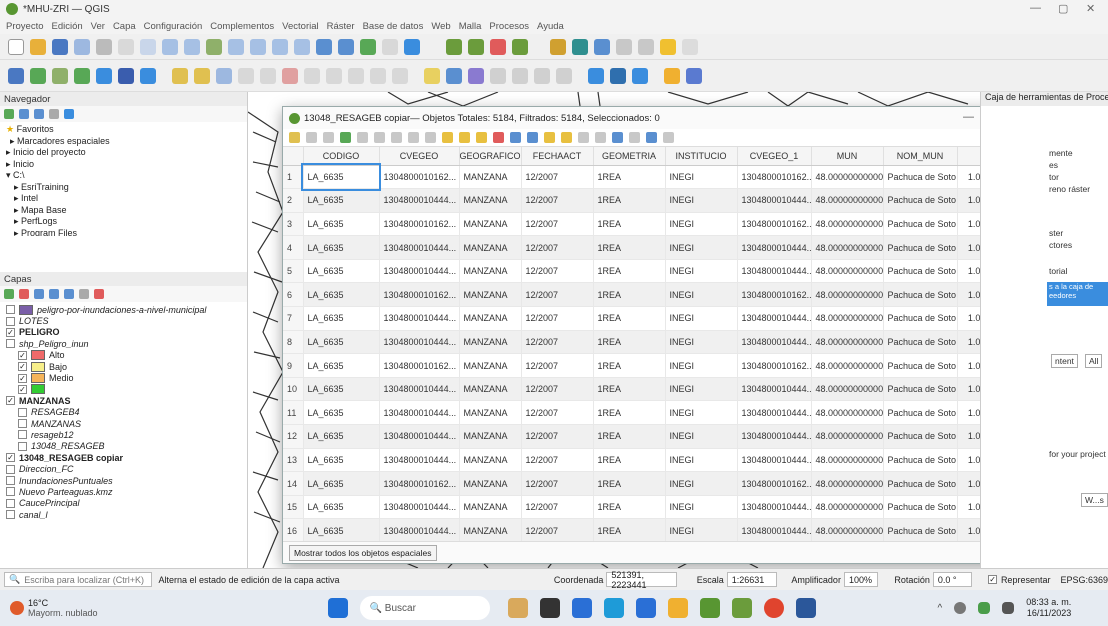 This screenshot has height=626, width=1108. I want to click on delete-attr-feature-icon, so click(379, 137).